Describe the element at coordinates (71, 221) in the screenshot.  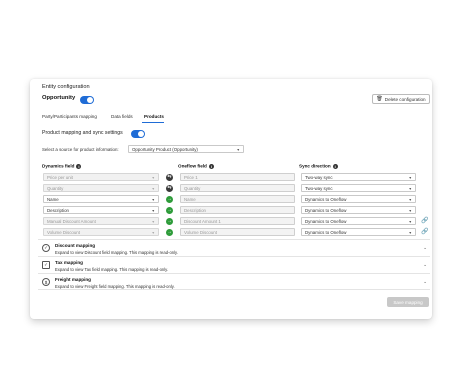
I see `dynamics-field-value: Manual Discount Amount` at that location.